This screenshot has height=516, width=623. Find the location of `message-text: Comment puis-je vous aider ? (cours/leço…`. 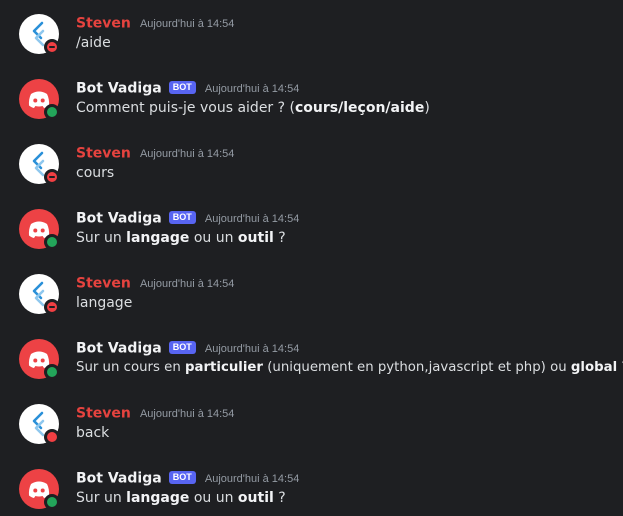

message-text: Comment puis-je vous aider ? (cours/leço… is located at coordinates (253, 108).